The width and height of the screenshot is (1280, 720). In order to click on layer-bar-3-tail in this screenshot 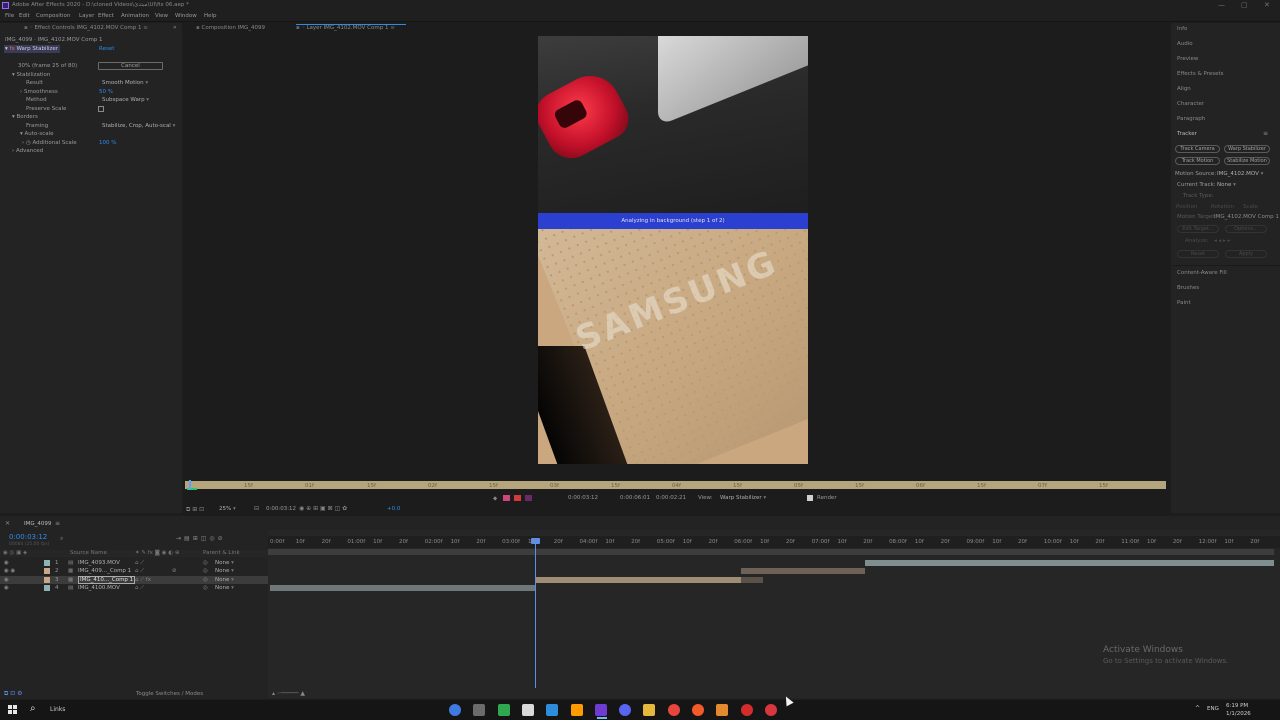, I will do `click(752, 580)`.